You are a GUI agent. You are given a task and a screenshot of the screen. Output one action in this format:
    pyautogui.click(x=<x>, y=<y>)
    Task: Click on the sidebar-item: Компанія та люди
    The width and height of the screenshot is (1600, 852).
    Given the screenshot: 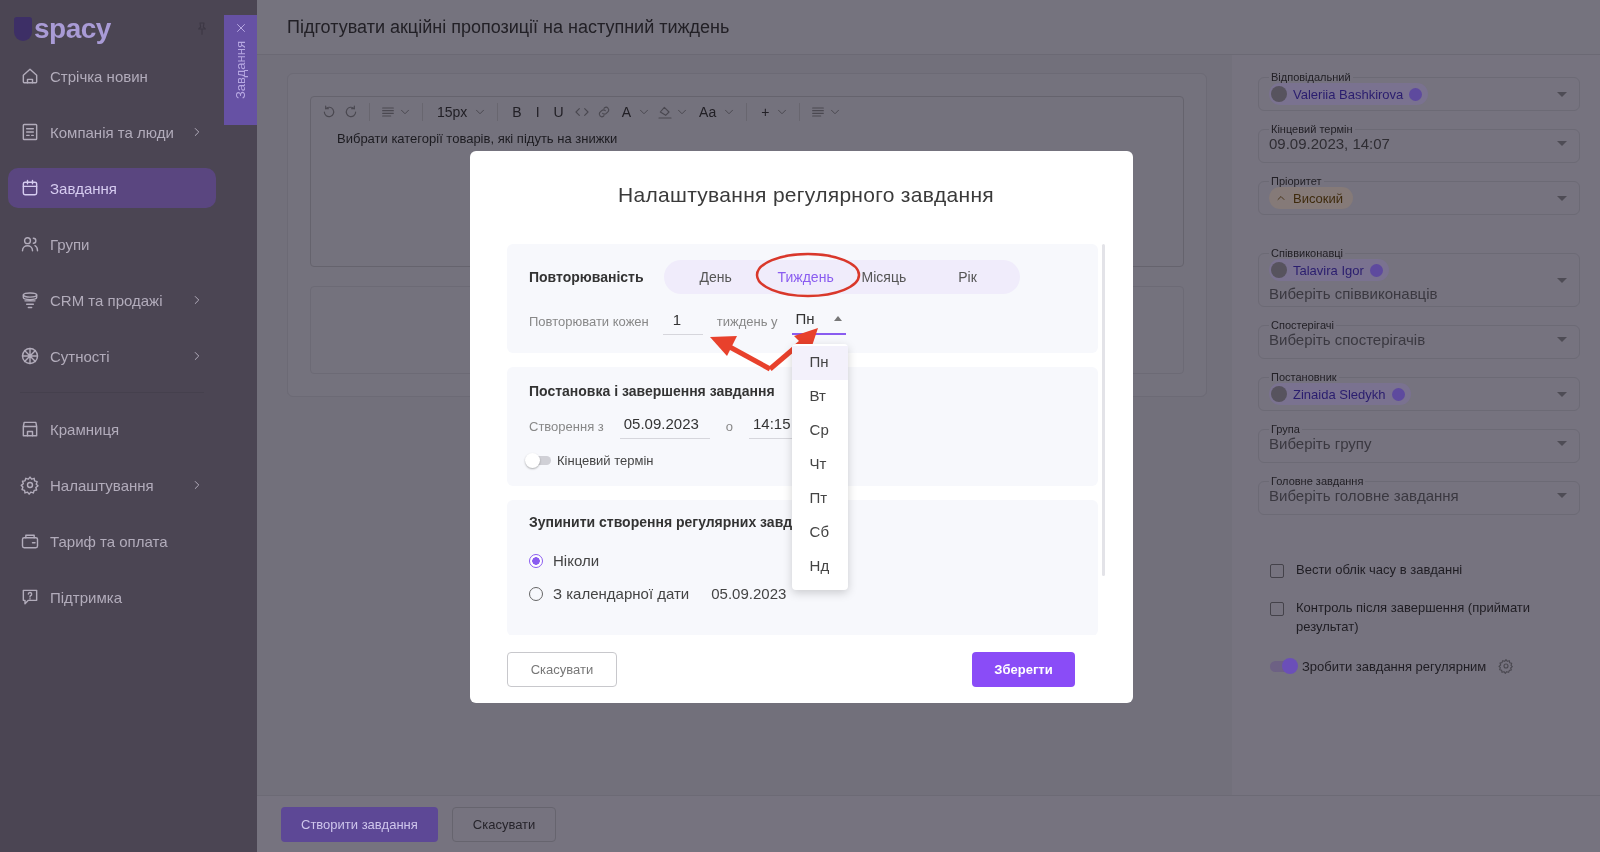 What is the action you would take?
    pyautogui.click(x=112, y=132)
    